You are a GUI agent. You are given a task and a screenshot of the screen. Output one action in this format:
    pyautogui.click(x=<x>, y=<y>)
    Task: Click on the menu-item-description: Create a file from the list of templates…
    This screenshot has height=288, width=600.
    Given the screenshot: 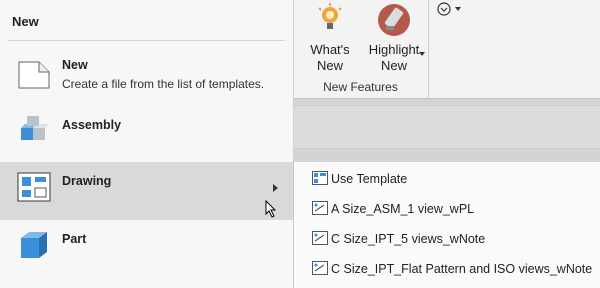 What is the action you would take?
    pyautogui.click(x=163, y=84)
    